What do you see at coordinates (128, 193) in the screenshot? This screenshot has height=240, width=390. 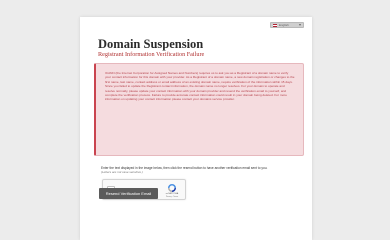 I see `resend-verification-button: Resend Verification Email` at bounding box center [128, 193].